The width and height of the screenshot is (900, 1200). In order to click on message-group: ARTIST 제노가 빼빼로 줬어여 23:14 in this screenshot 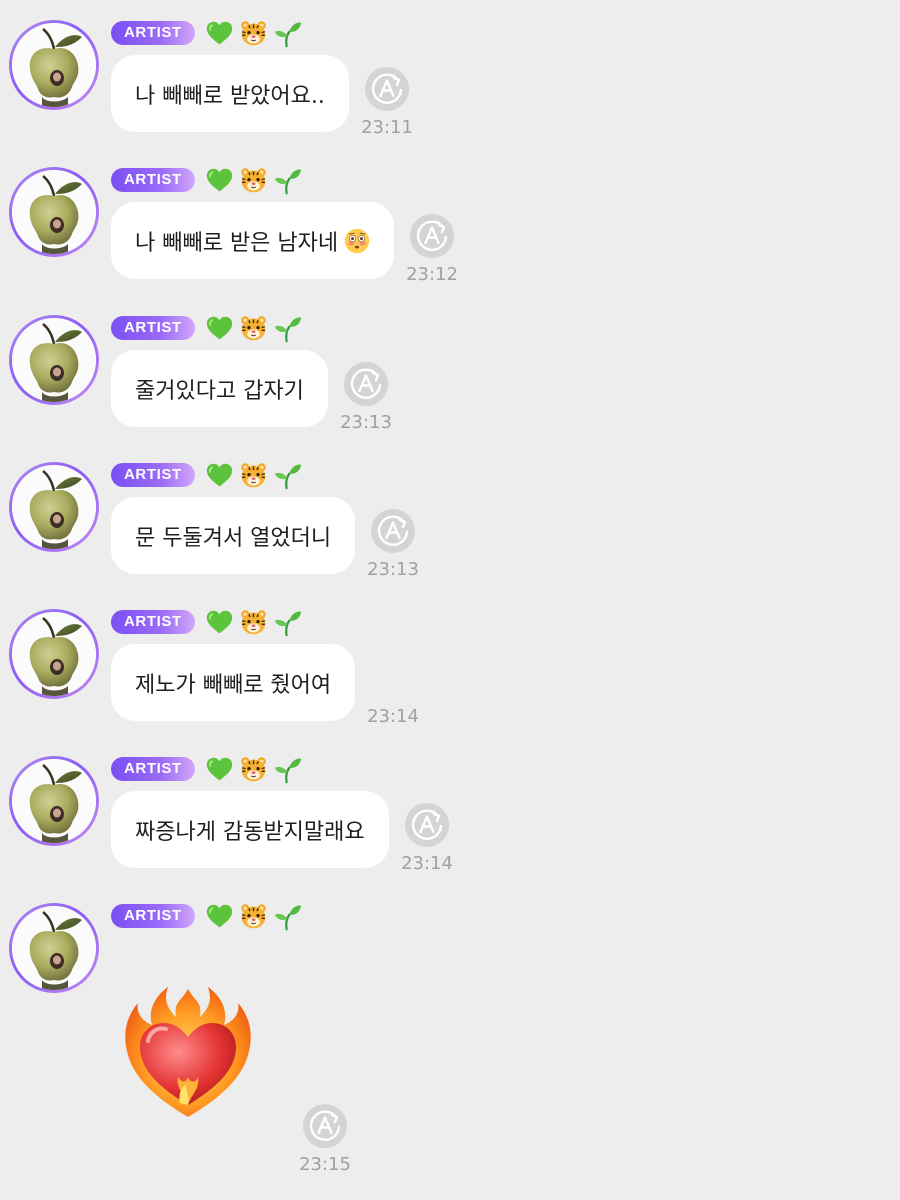, I will do `click(450, 669)`.